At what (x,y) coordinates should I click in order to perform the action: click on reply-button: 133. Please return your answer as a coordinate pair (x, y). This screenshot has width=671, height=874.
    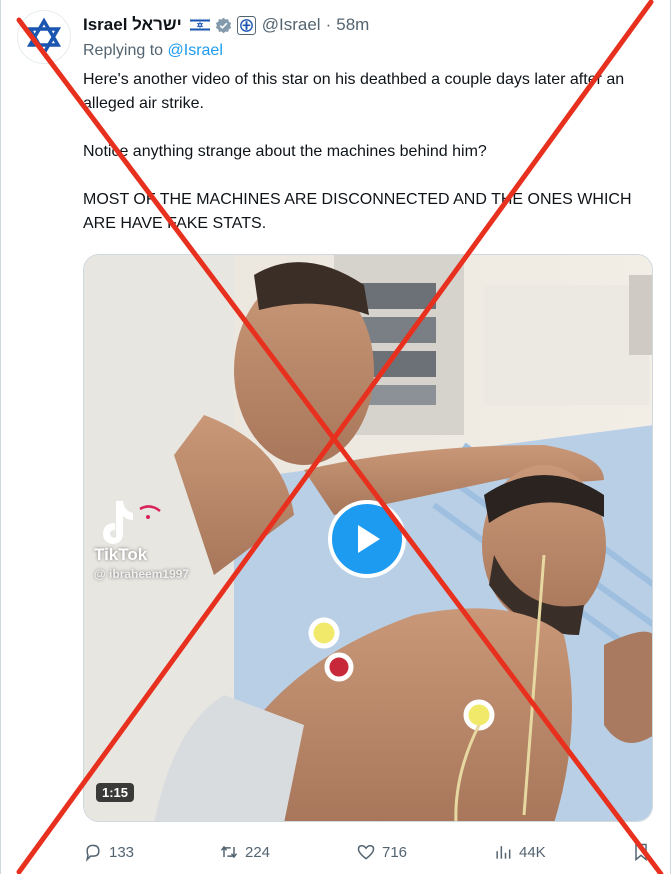
    Looking at the image, I should click on (108, 852).